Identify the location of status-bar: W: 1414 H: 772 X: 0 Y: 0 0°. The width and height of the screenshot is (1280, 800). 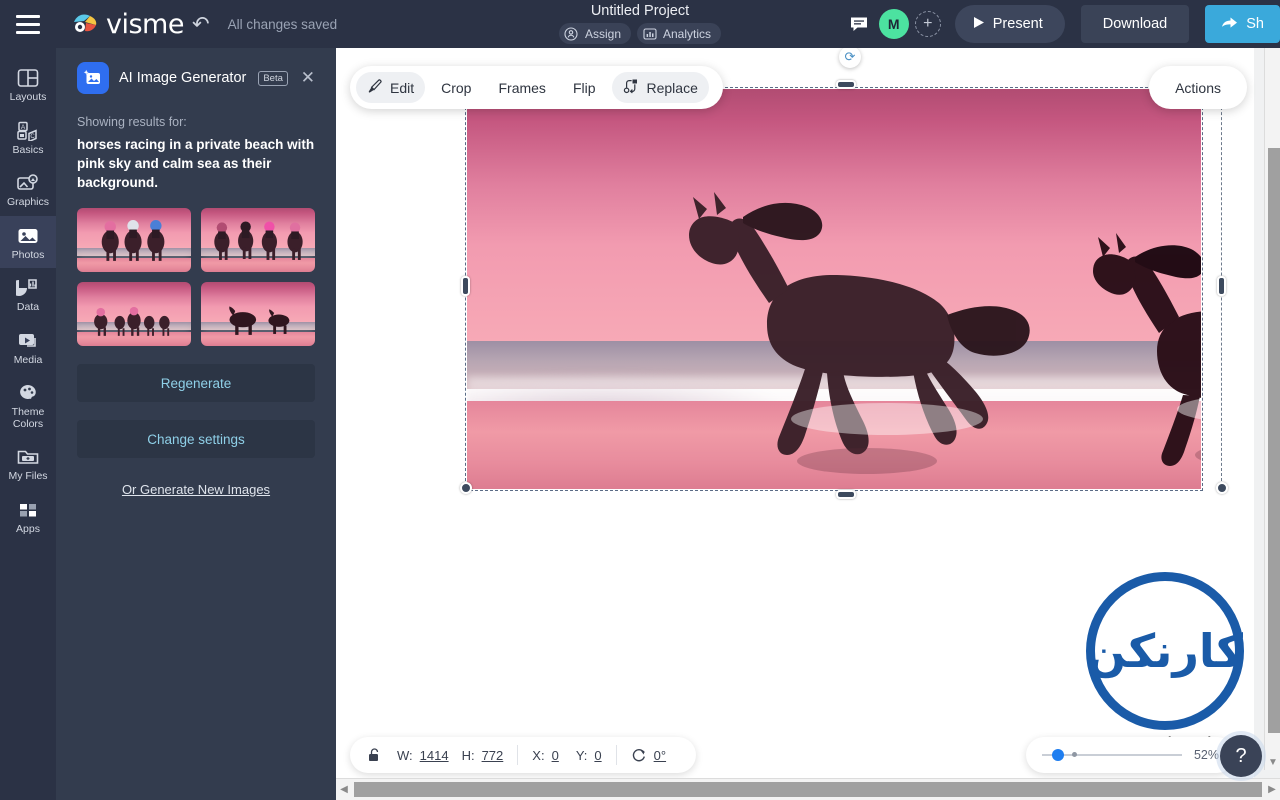
(523, 755).